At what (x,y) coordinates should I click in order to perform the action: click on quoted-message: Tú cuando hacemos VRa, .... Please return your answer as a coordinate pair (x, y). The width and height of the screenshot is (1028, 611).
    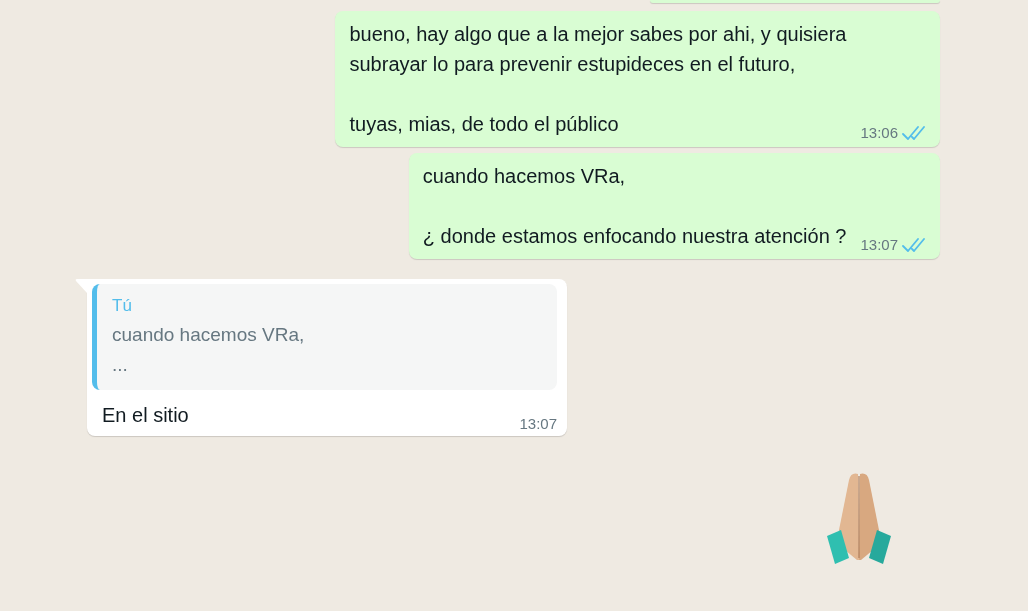
    Looking at the image, I should click on (324, 337).